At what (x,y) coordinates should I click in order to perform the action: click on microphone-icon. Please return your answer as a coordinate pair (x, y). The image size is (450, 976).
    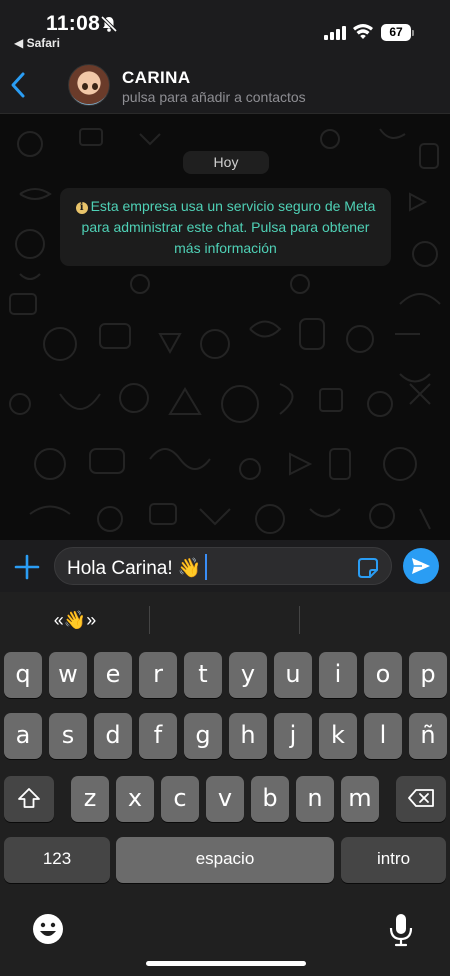
    Looking at the image, I should click on (401, 930).